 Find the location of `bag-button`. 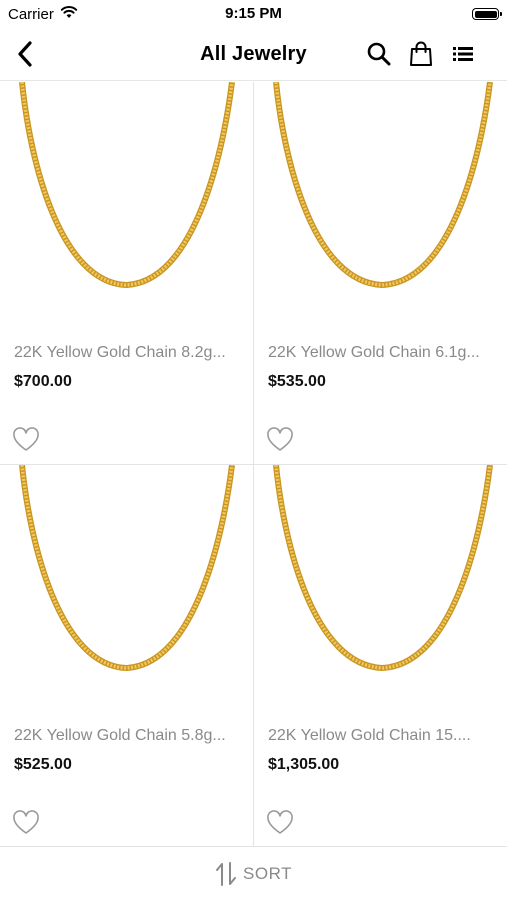

bag-button is located at coordinates (421, 54).